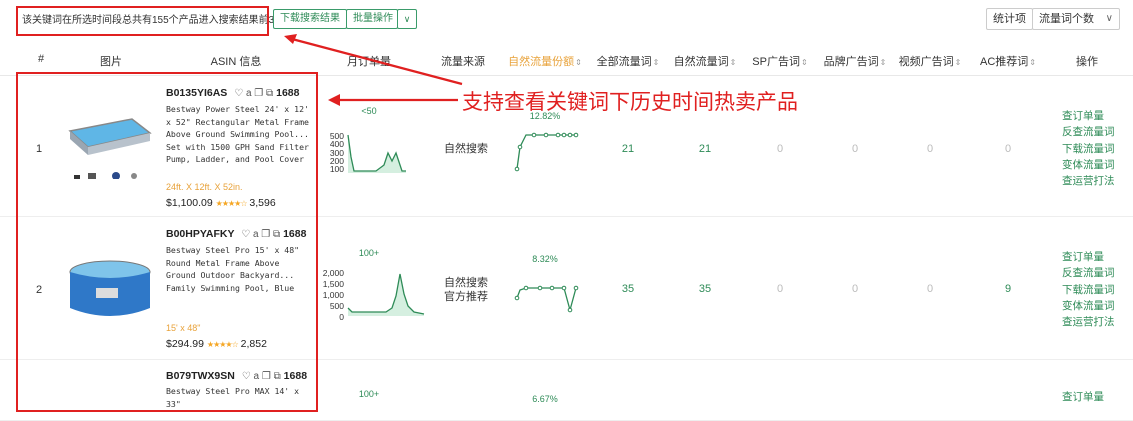 Image resolution: width=1133 pixels, height=421 pixels. I want to click on natural-share-value: 8.32%, so click(545, 259).